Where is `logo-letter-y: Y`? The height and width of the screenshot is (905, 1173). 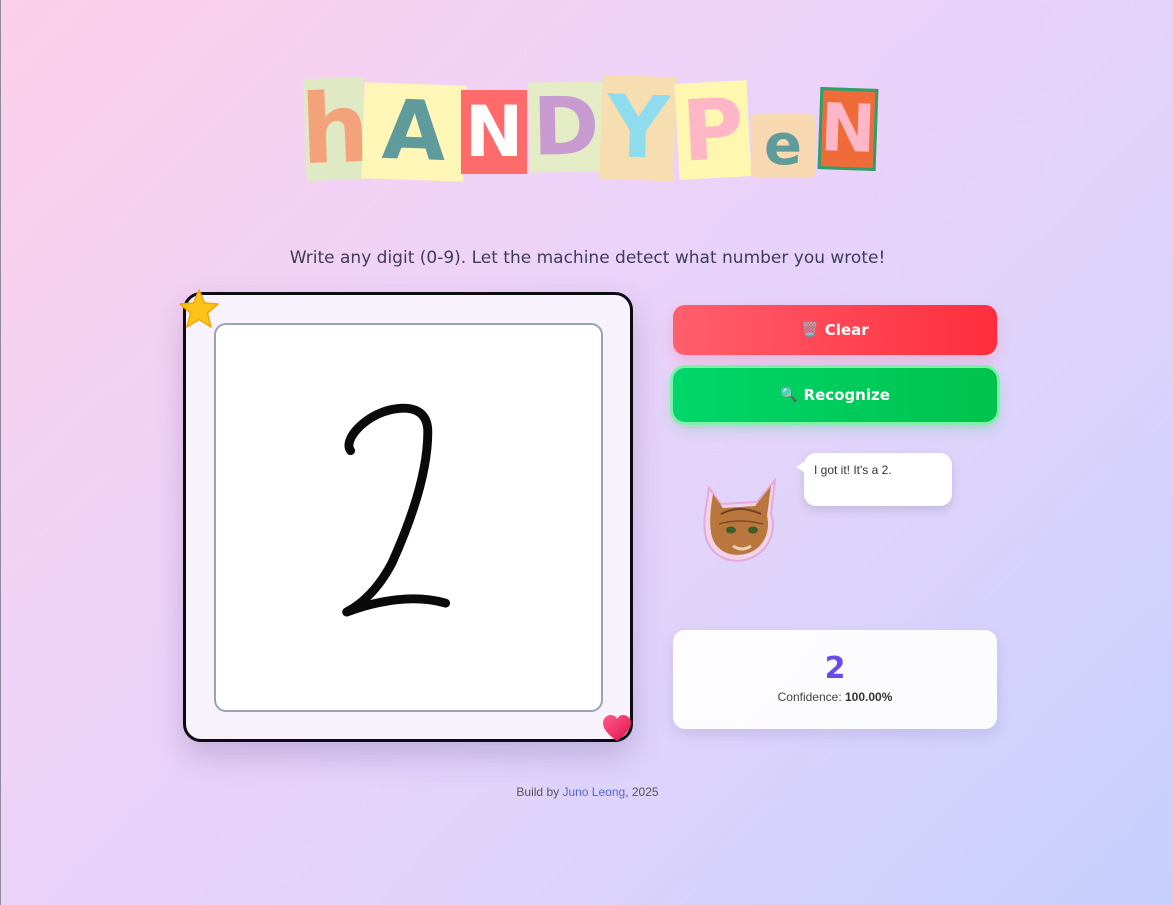
logo-letter-y: Y is located at coordinates (638, 128).